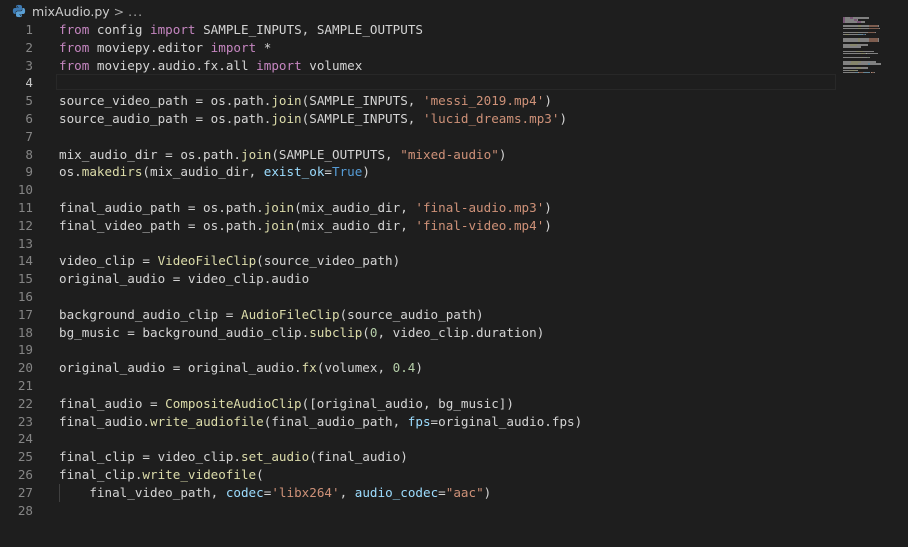 The height and width of the screenshot is (547, 908). I want to click on code-token: bg_music = background_audio_clip., so click(184, 332).